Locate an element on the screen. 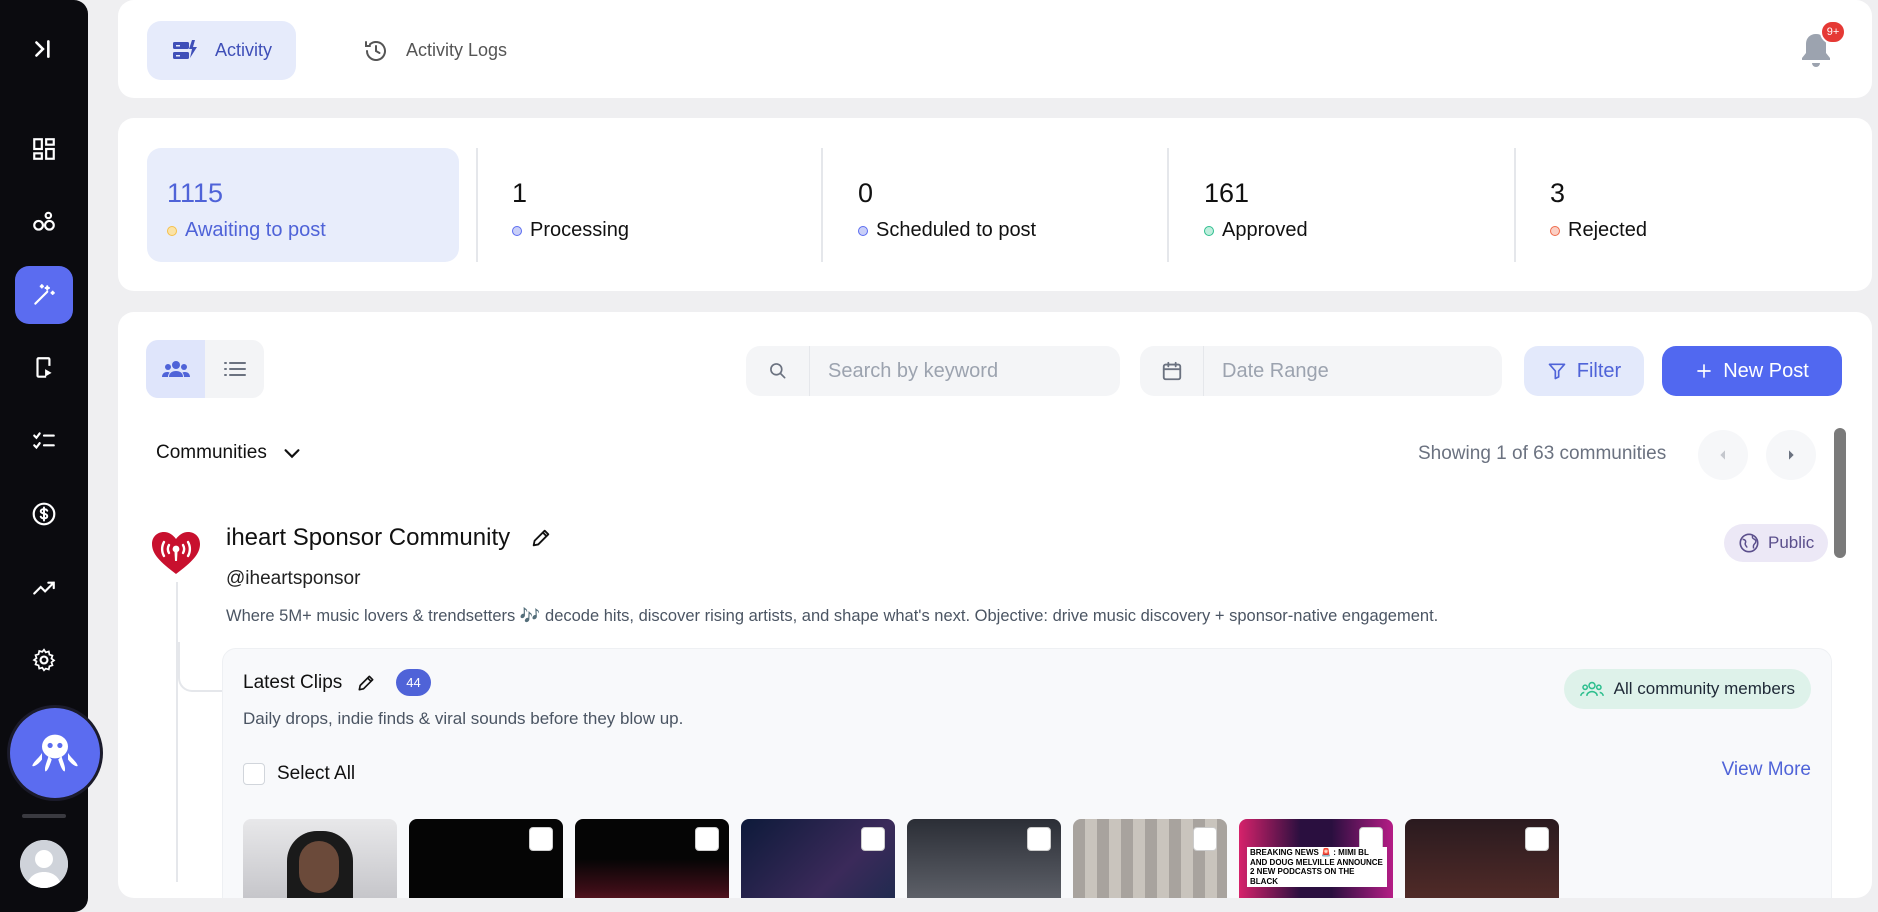  community-logo is located at coordinates (176, 553).